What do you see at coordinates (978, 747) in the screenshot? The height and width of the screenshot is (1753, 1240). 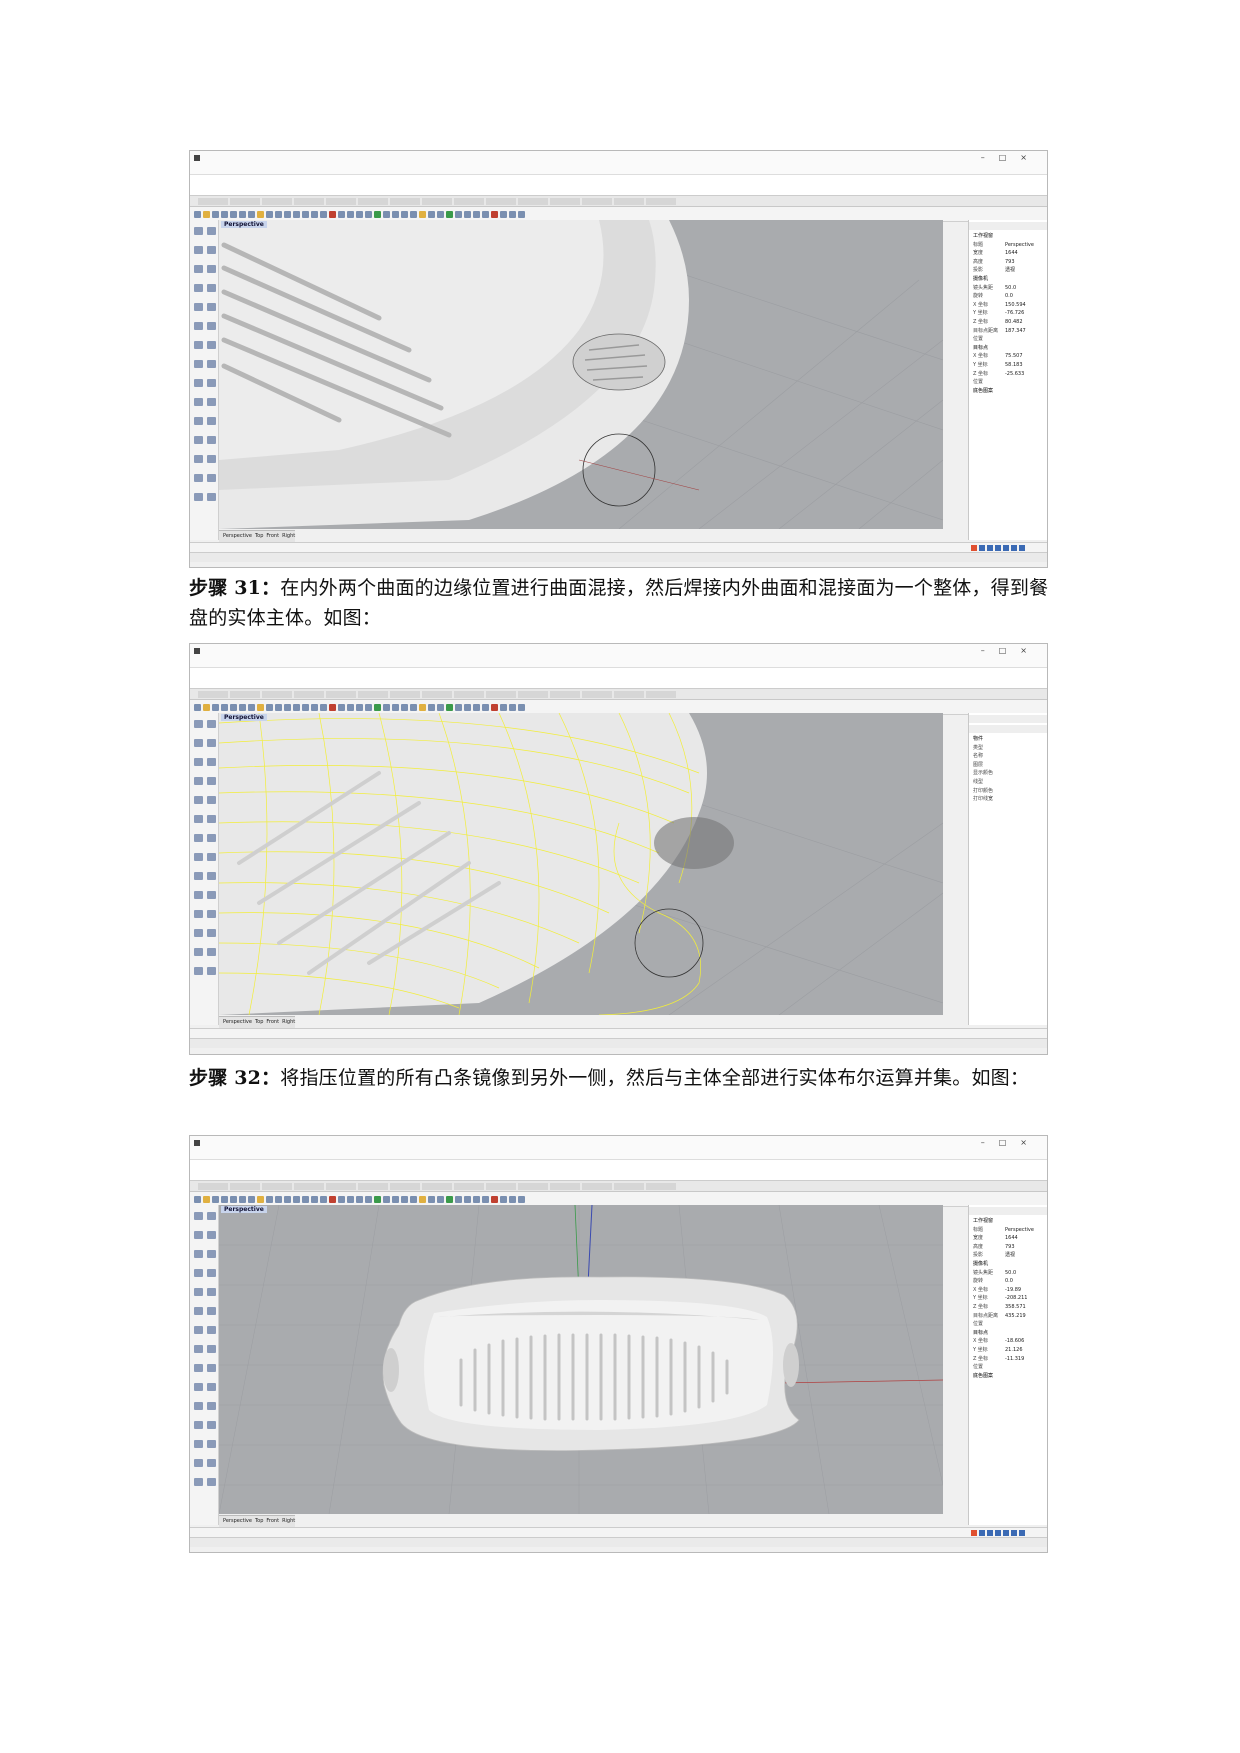 I see `prop-label: 类型` at bounding box center [978, 747].